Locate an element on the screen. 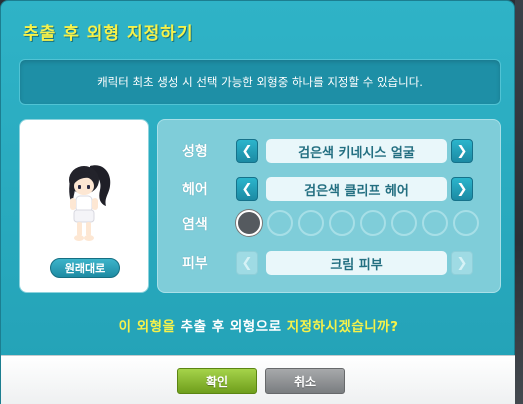 Image resolution: width=523 pixels, height=404 pixels. dye-label: 염색 is located at coordinates (195, 225).